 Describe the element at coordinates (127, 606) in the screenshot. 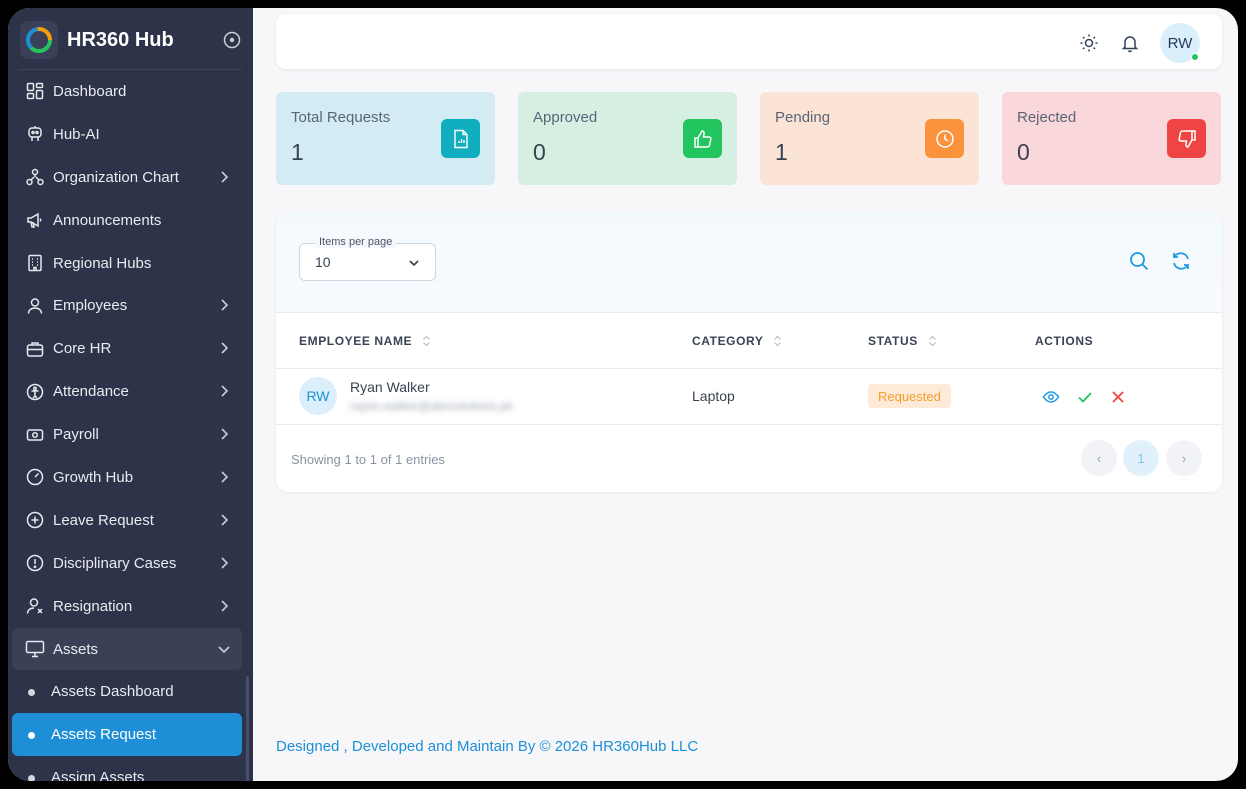

I see `sidebar-item-resignation: Resignation` at that location.